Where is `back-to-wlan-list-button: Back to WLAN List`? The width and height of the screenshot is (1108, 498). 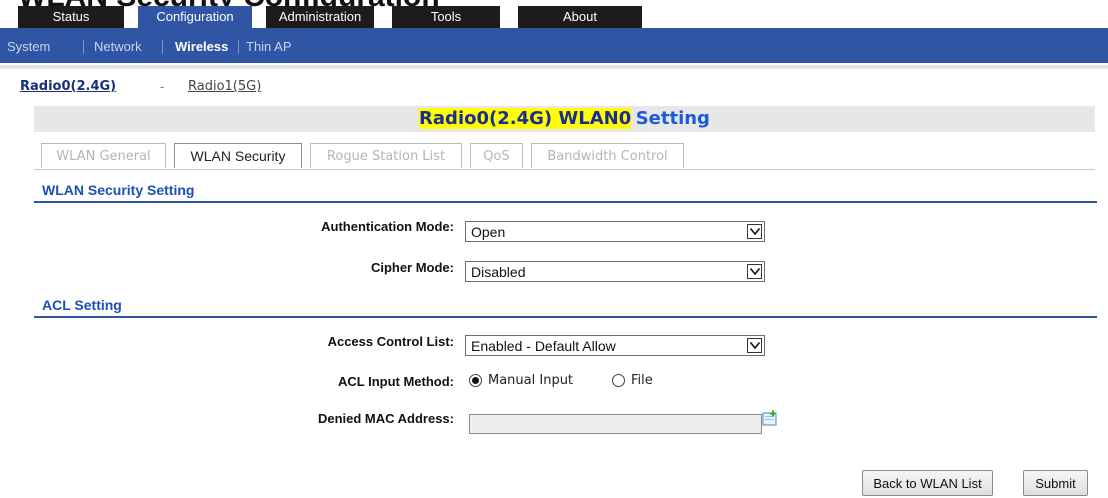
back-to-wlan-list-button: Back to WLAN List is located at coordinates (927, 483).